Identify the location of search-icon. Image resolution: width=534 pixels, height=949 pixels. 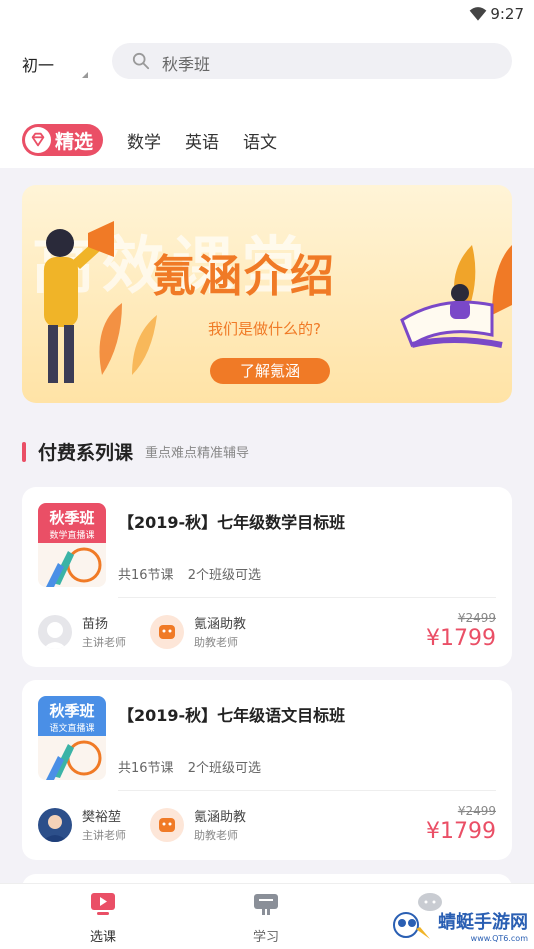
(141, 61).